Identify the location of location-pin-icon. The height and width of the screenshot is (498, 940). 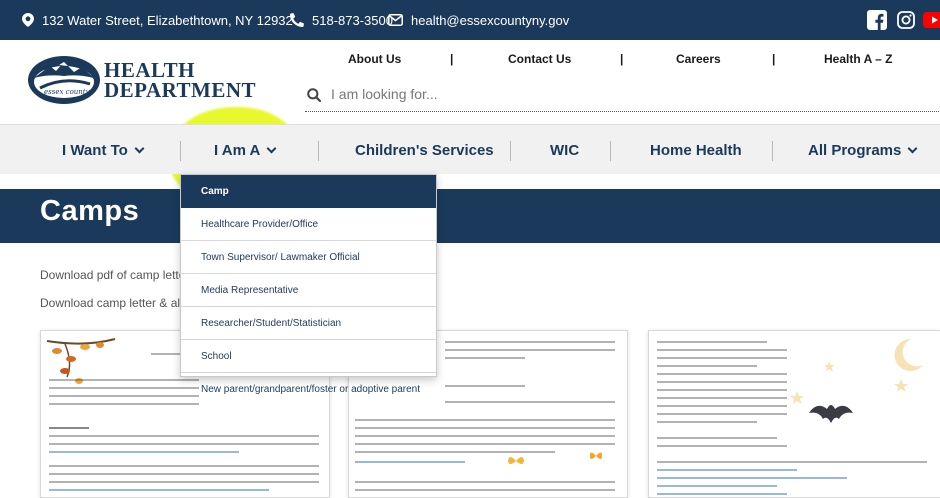
(28, 20).